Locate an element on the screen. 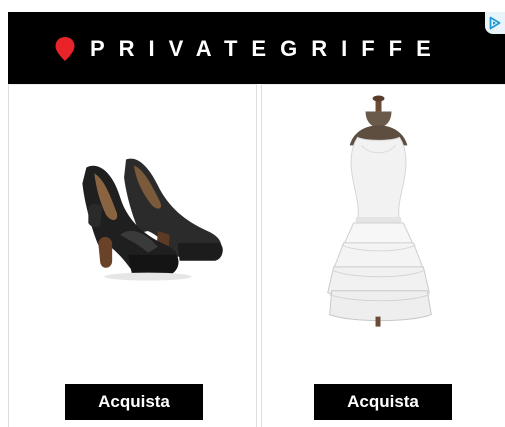 The width and height of the screenshot is (505, 427). adchoices-icon is located at coordinates (495, 23).